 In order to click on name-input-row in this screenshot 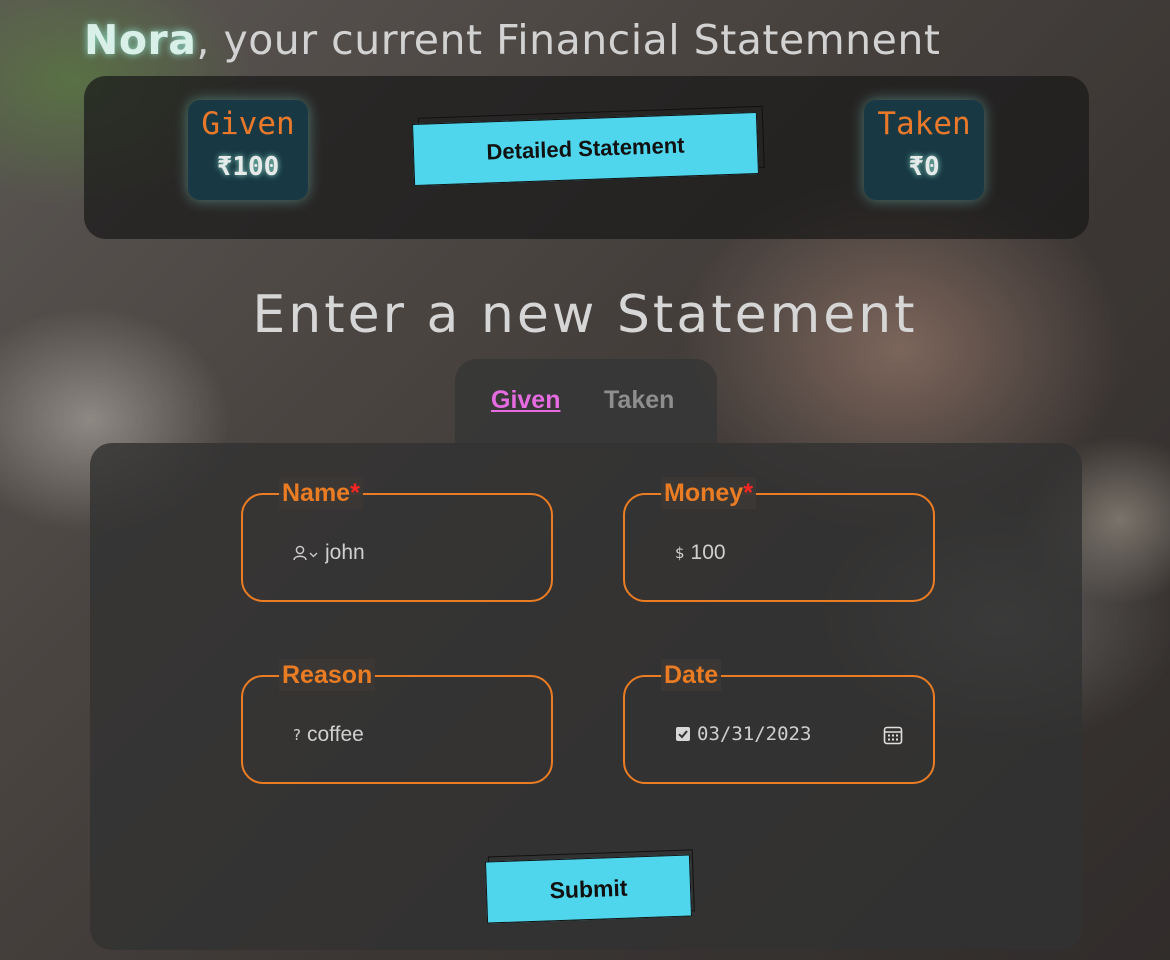, I will do `click(383, 553)`.